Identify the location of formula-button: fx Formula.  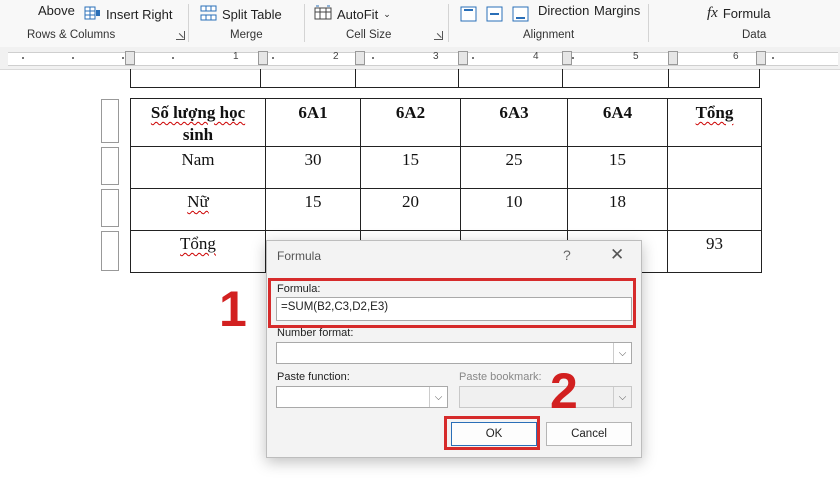
(739, 13).